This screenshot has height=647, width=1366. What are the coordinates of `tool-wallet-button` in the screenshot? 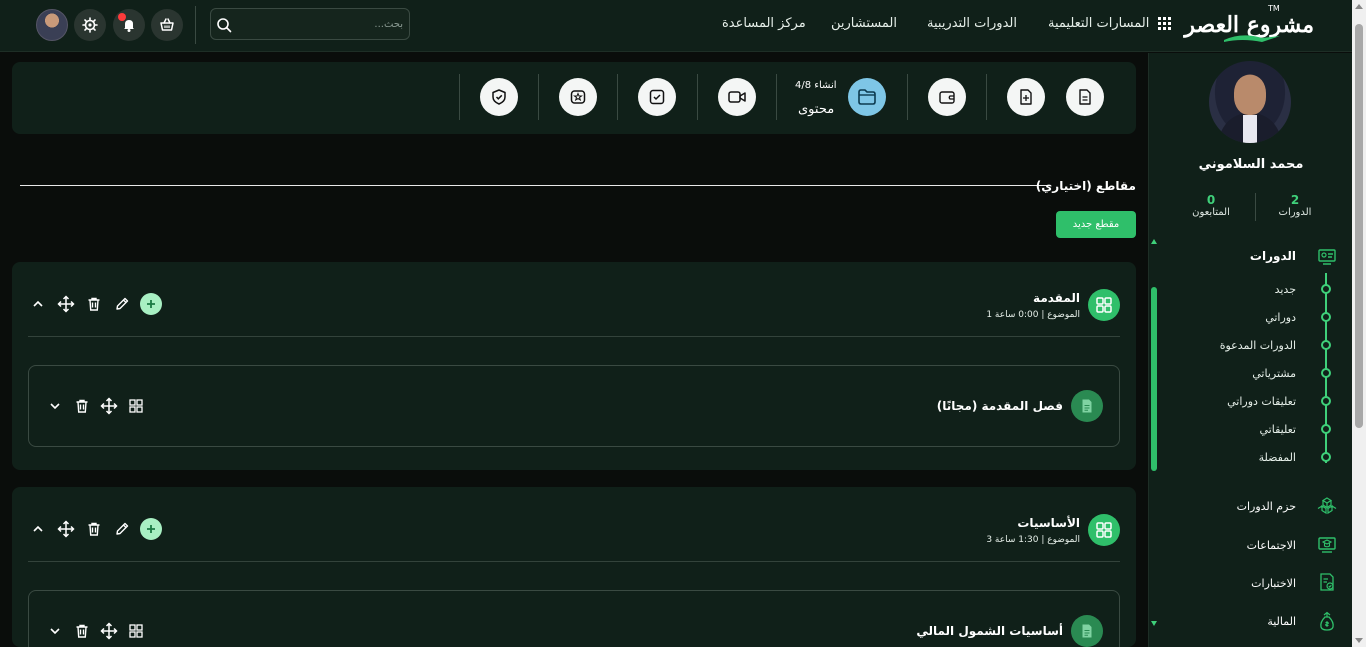 It's located at (947, 97).